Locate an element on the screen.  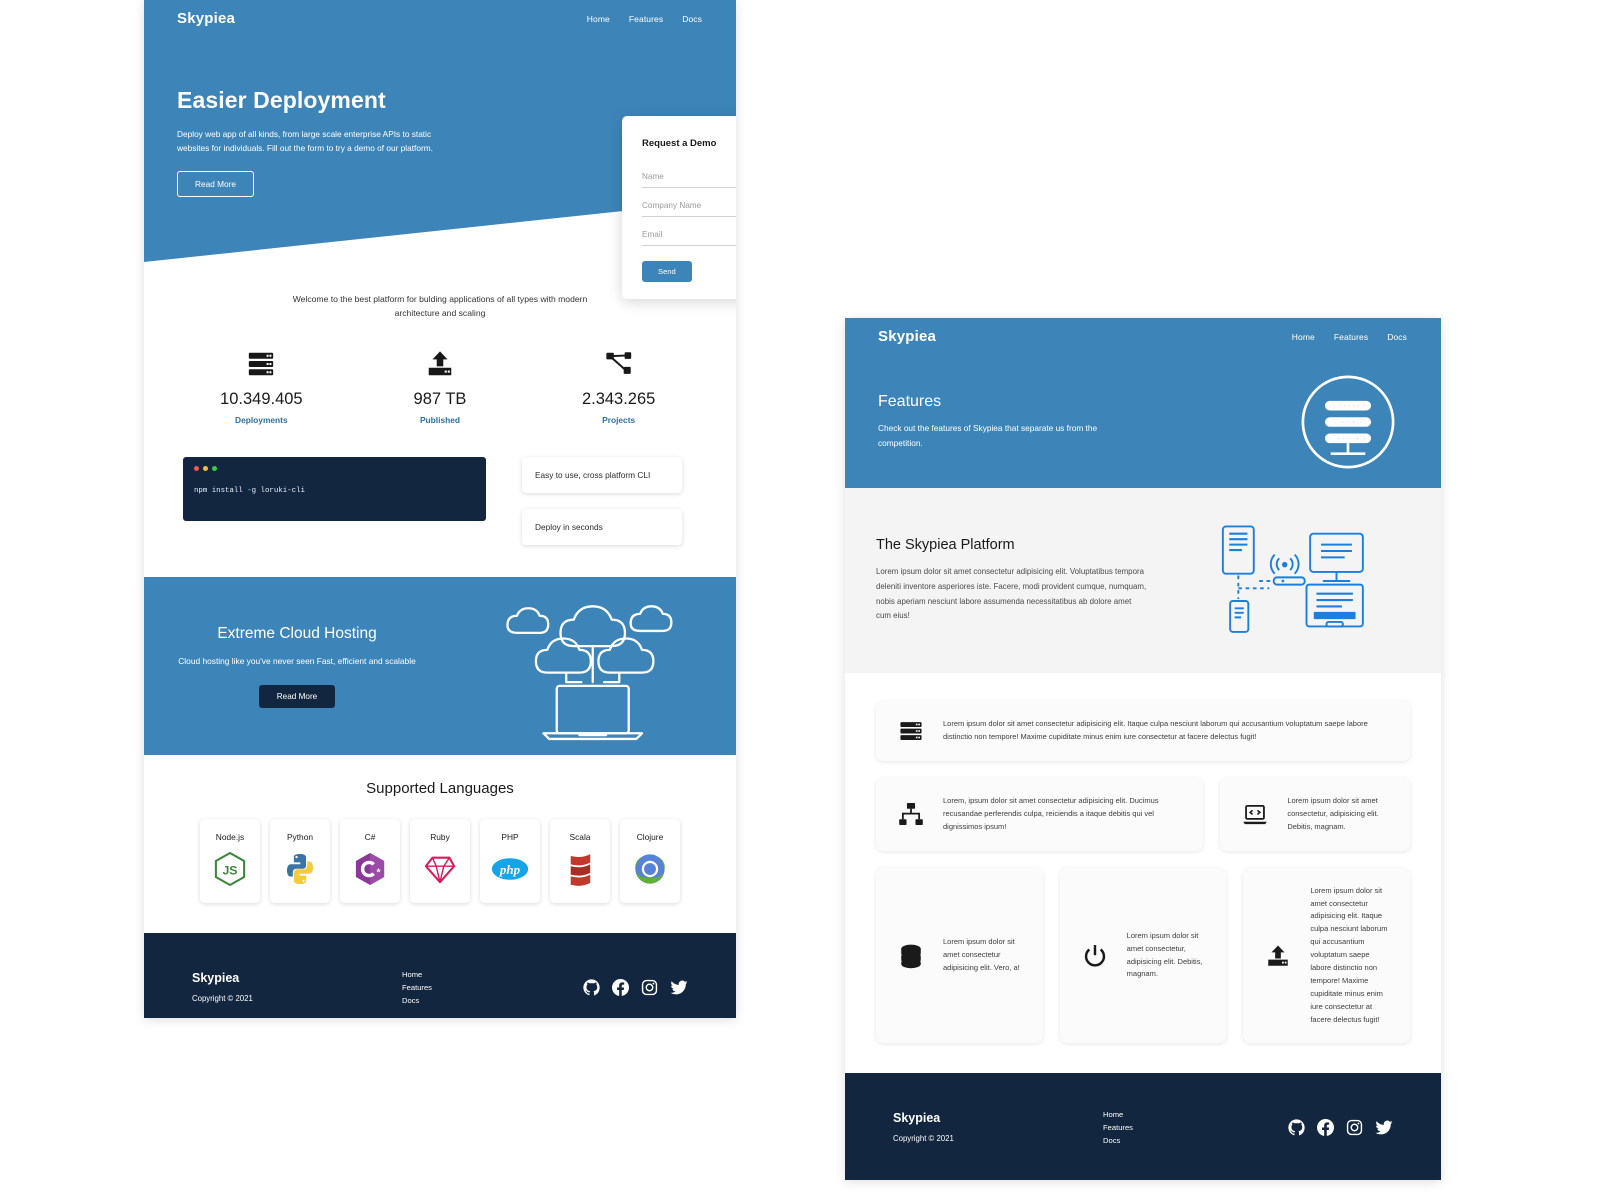
cloud-title: Extreme Cloud Hosting is located at coordinates (297, 634).